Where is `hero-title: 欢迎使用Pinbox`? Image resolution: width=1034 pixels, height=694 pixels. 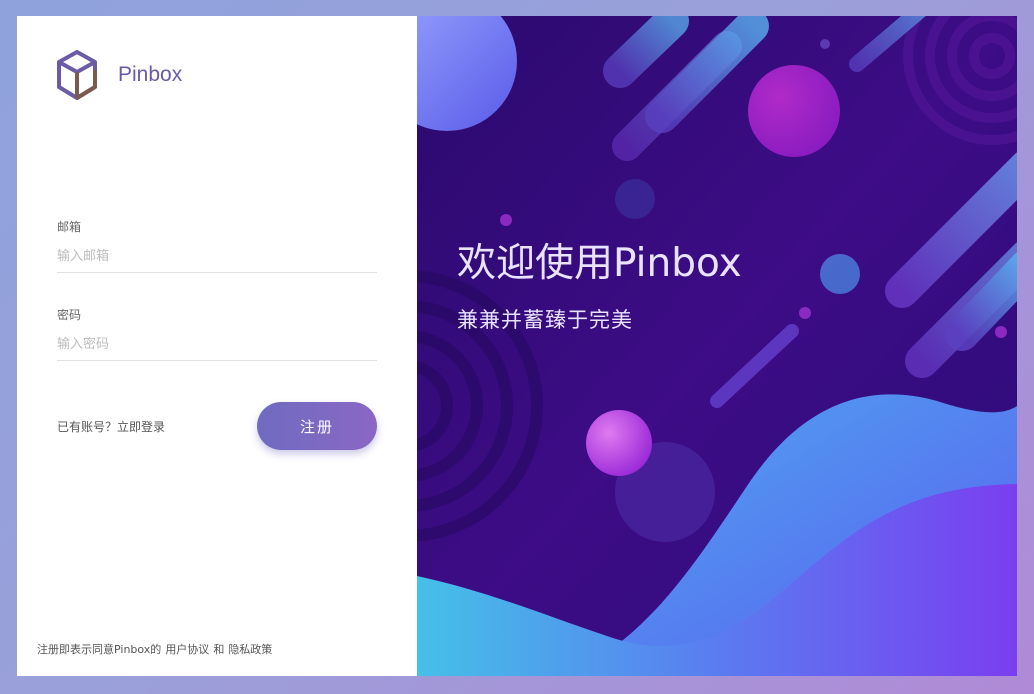 hero-title: 欢迎使用Pinbox is located at coordinates (599, 263).